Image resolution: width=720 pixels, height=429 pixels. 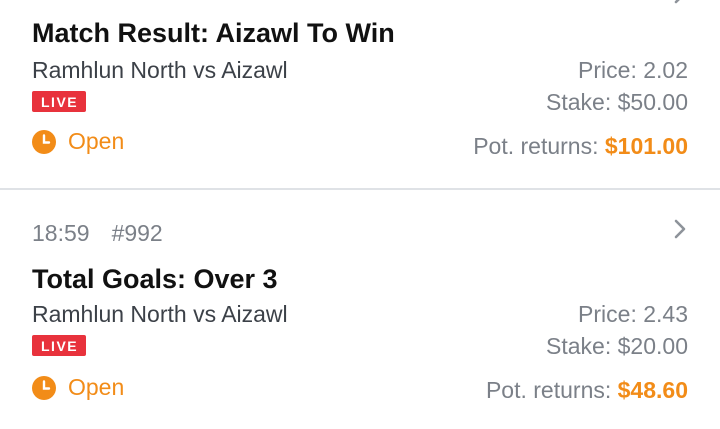 I want to click on returns-row: Pot. returns: $101.00, so click(x=580, y=146).